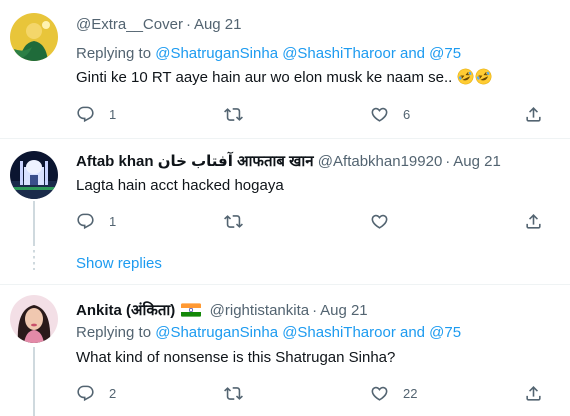 Image resolution: width=570 pixels, height=416 pixels. I want to click on thread-continuation, so click(34, 260).